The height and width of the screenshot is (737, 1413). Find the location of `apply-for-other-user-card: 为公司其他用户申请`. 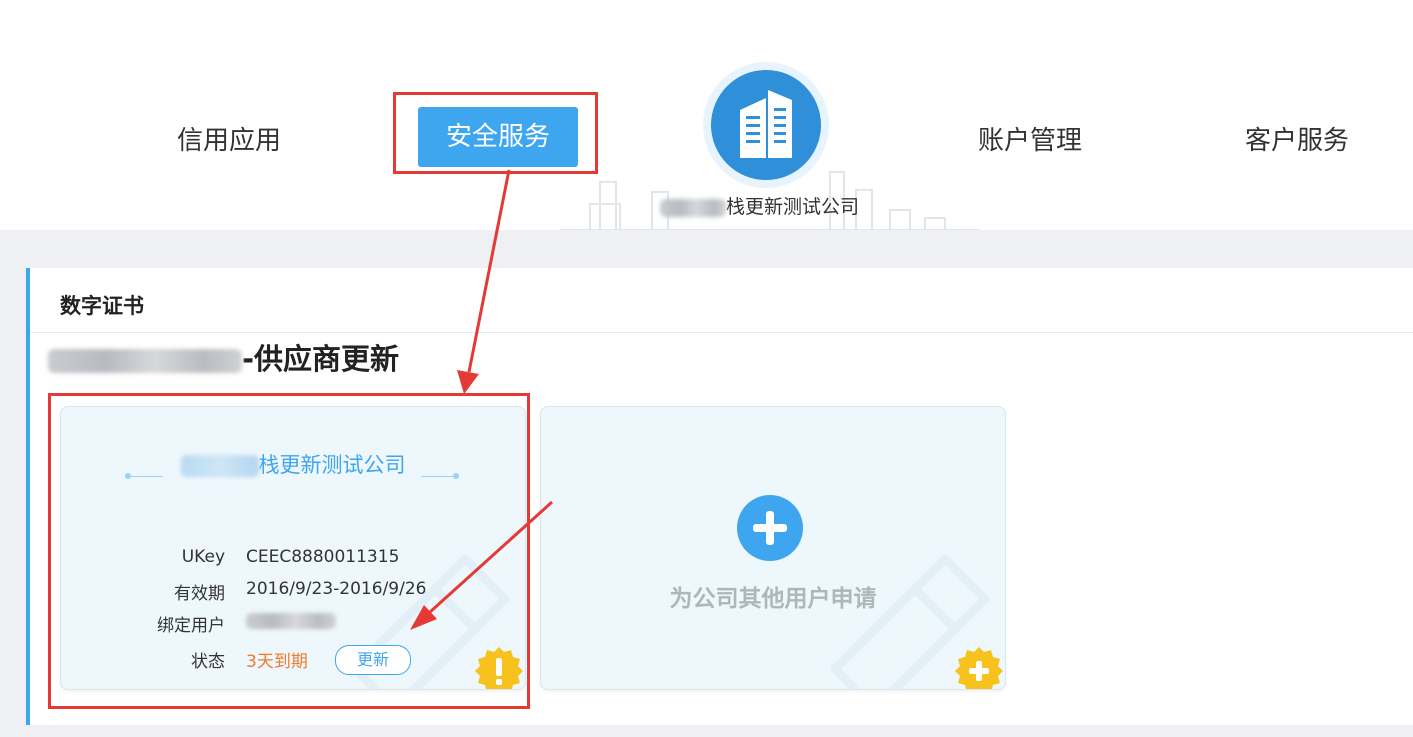

apply-for-other-user-card: 为公司其他用户申请 is located at coordinates (773, 548).